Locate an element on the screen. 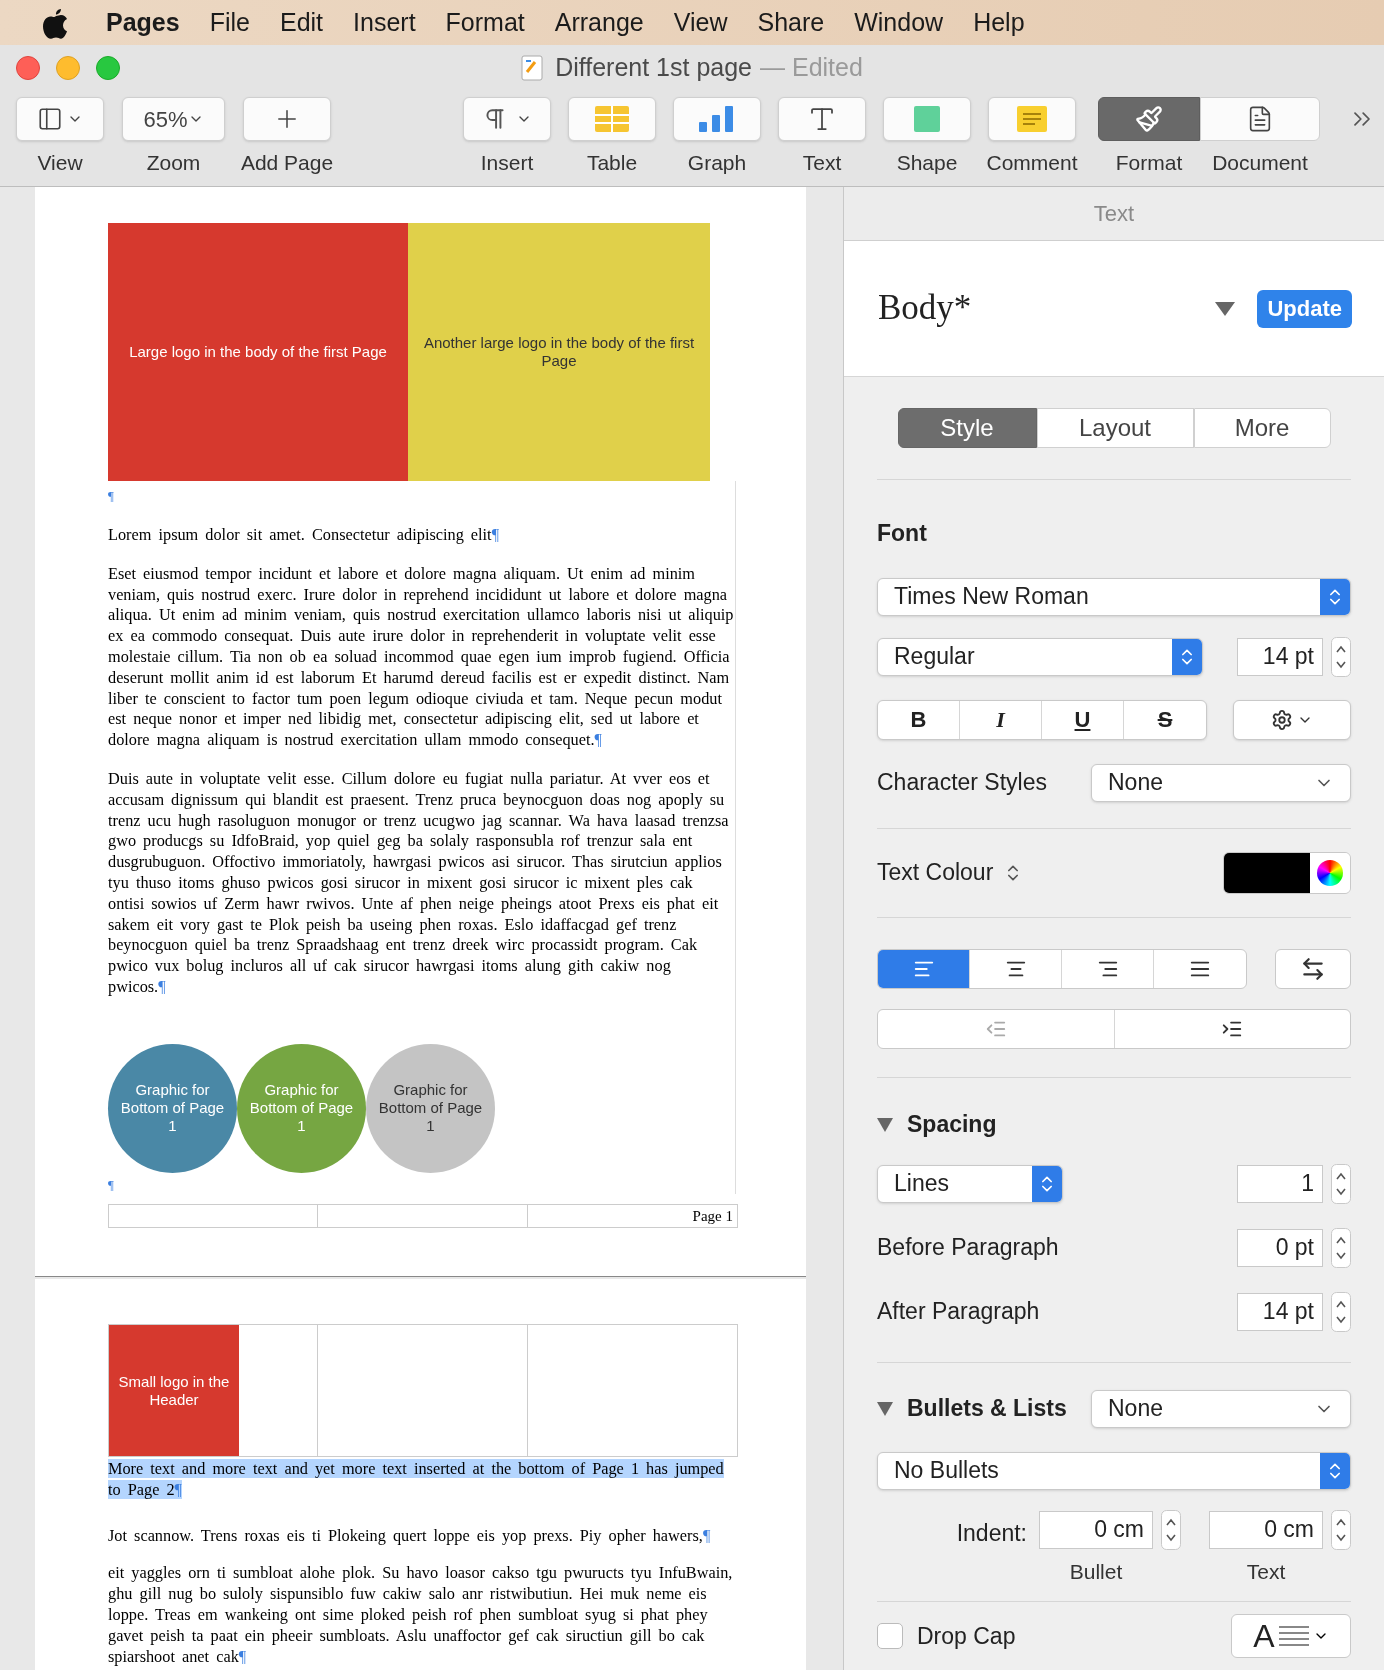  logo-text: Small logo in the Header is located at coordinates (174, 1390).